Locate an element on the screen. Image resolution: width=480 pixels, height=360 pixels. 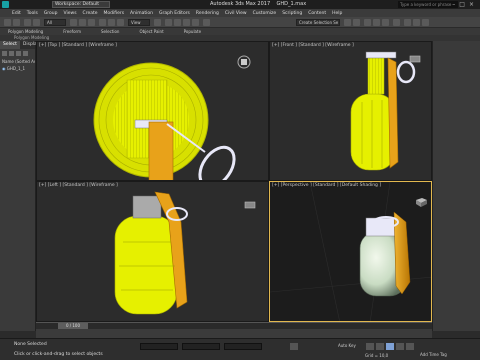
select-object-icon is located at coordinates (73, 22).